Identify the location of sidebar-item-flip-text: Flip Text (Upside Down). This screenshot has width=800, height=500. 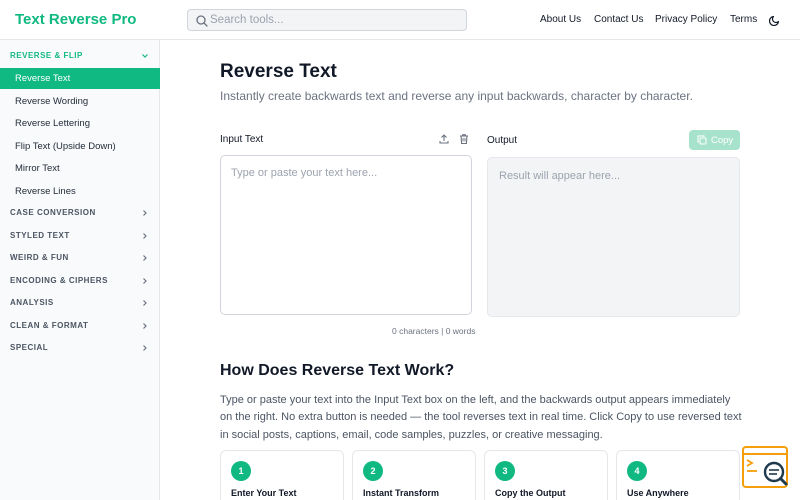
(80, 146).